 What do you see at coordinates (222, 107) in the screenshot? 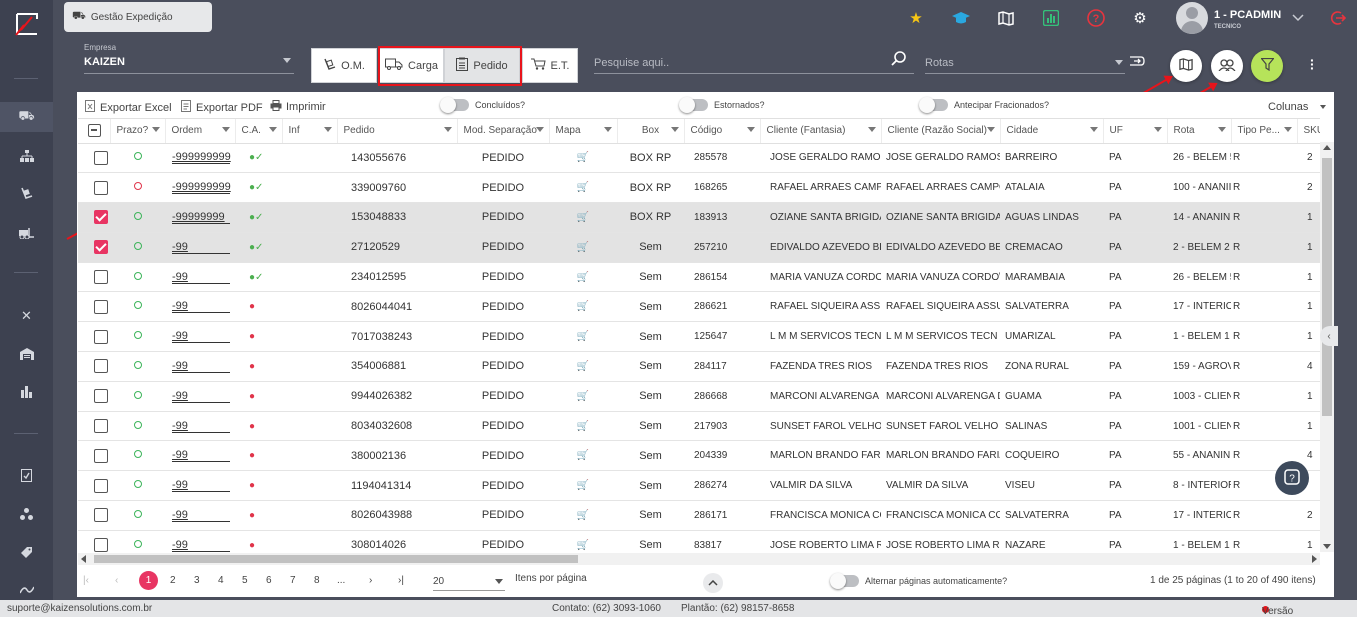
I see `export-pdf-button: Exportar PDF` at bounding box center [222, 107].